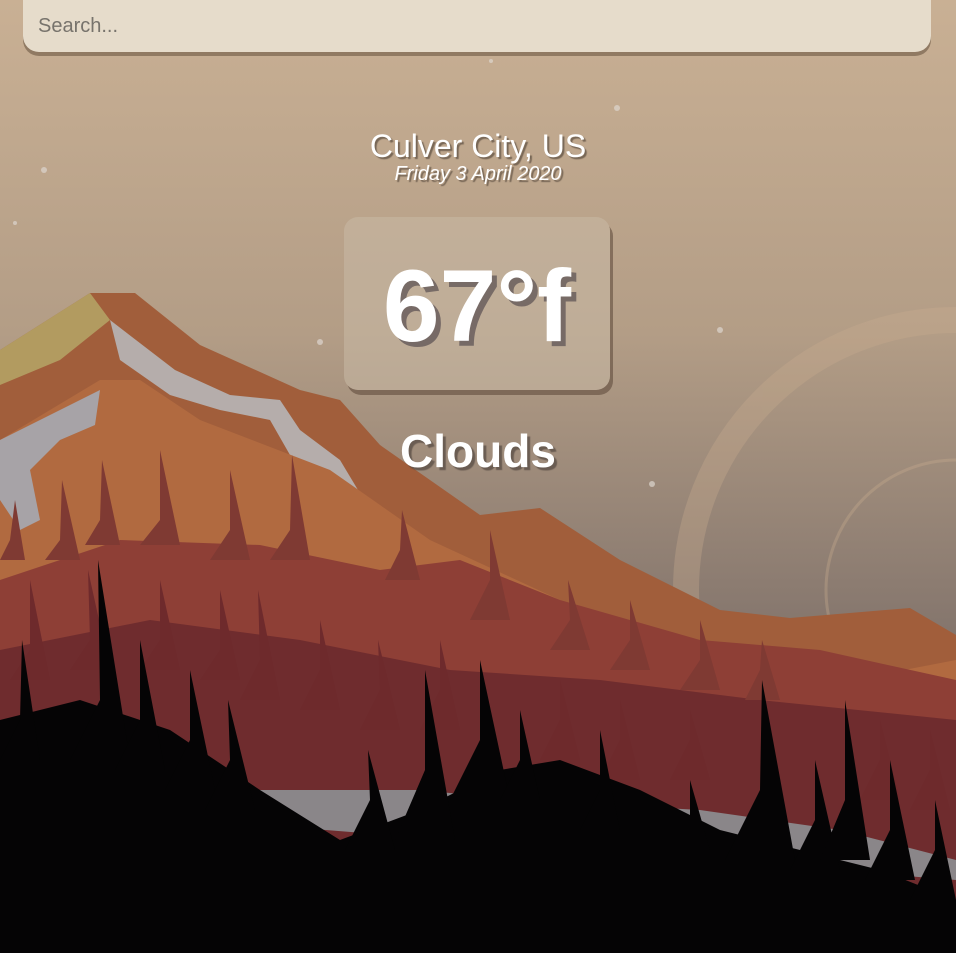 The image size is (956, 953). I want to click on temperature-card: 67°f, so click(477, 303).